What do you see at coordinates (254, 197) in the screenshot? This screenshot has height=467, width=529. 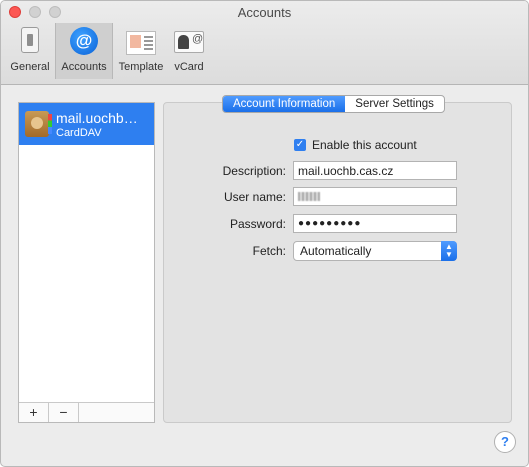 I see `username-label: User name:` at bounding box center [254, 197].